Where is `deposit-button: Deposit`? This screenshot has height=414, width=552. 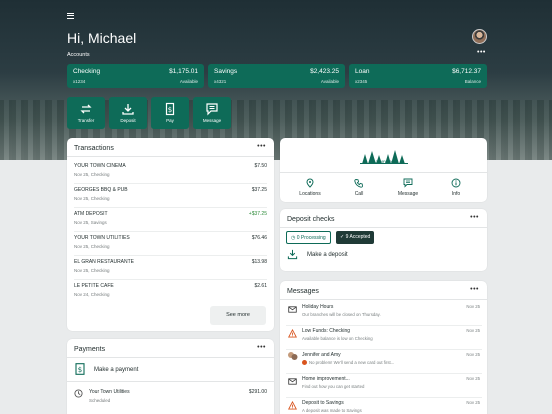
deposit-button: Deposit is located at coordinates (128, 113).